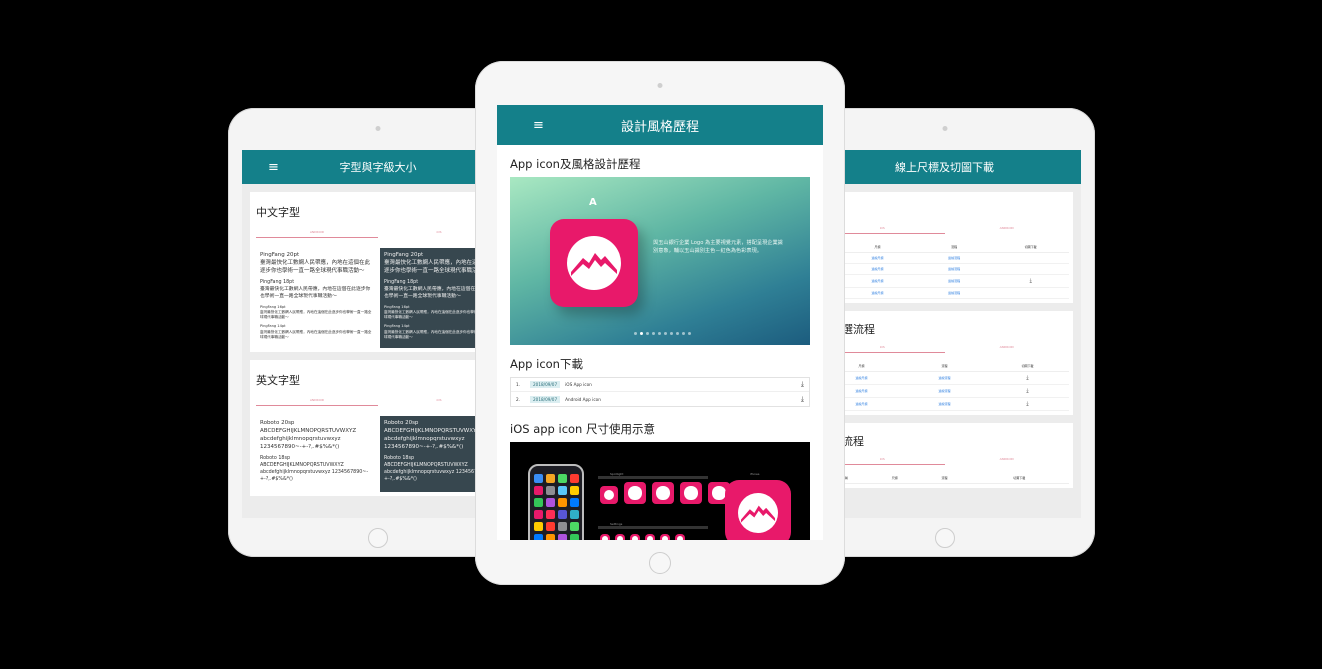  I want to click on spec-table: 尺標 流程 切圖下載 連線尺標 連線流程 ⤓ 連線尺標 連線流程 ⤓ 連線尺標 連線流程 ⤓, so click(944, 386).